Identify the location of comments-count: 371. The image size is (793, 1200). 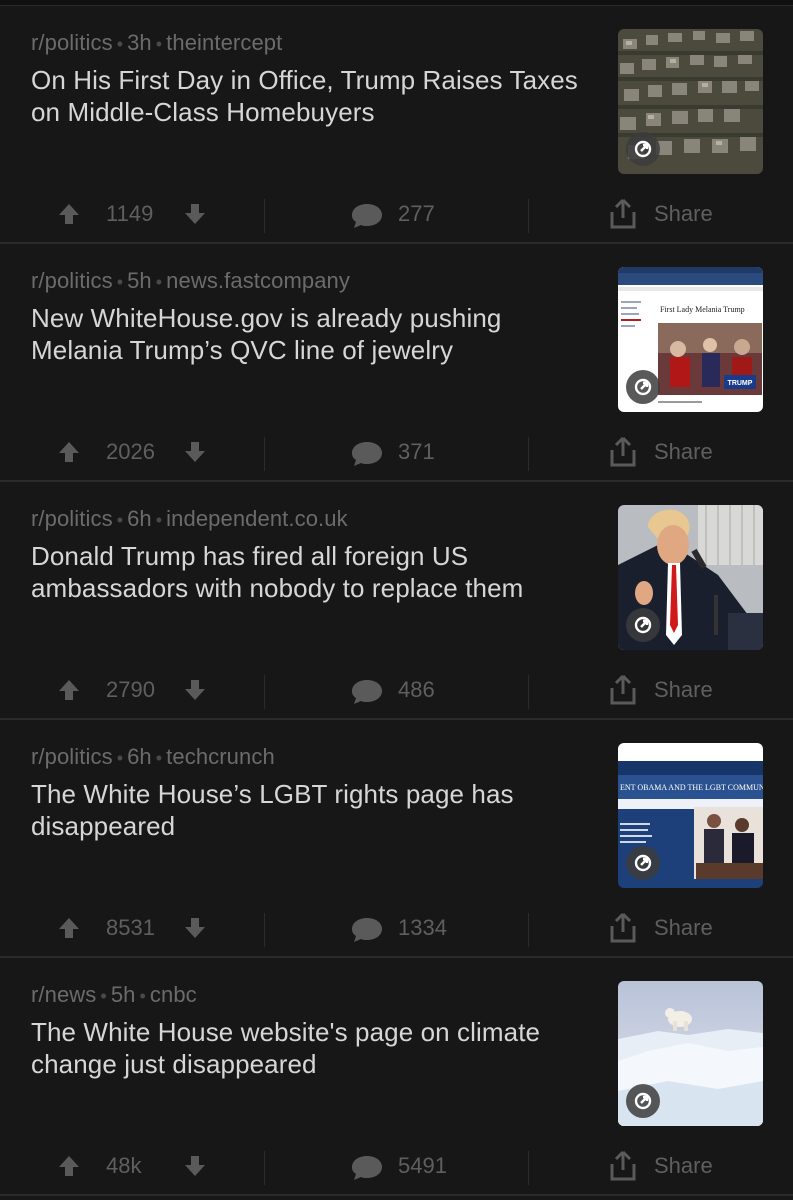
(416, 451).